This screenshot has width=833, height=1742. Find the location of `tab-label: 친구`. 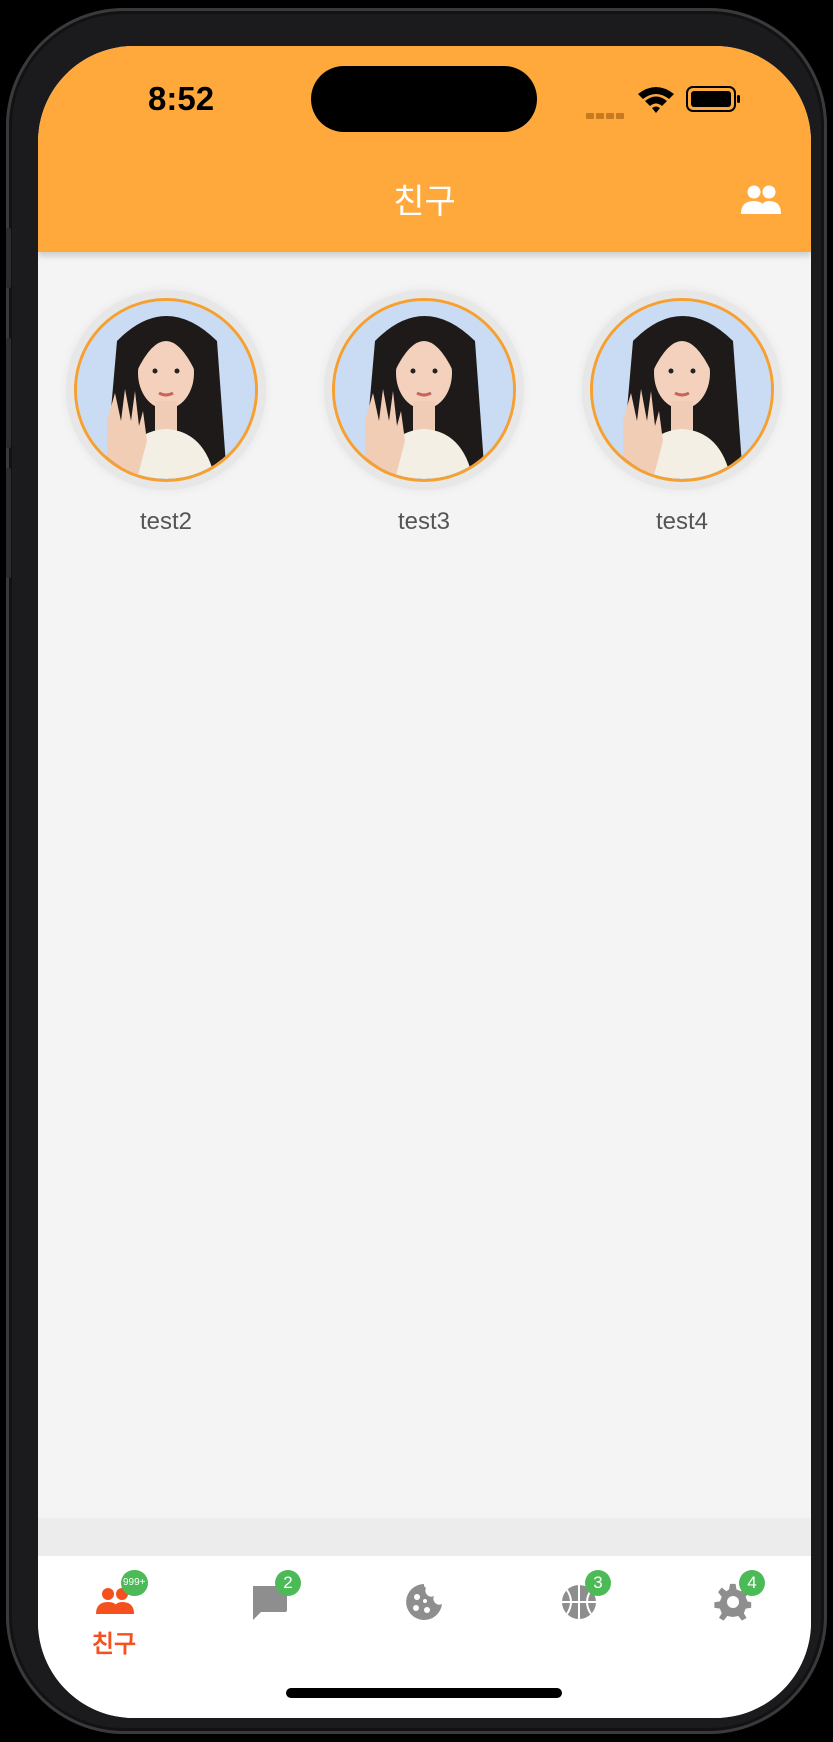

tab-label: 친구 is located at coordinates (114, 1644).